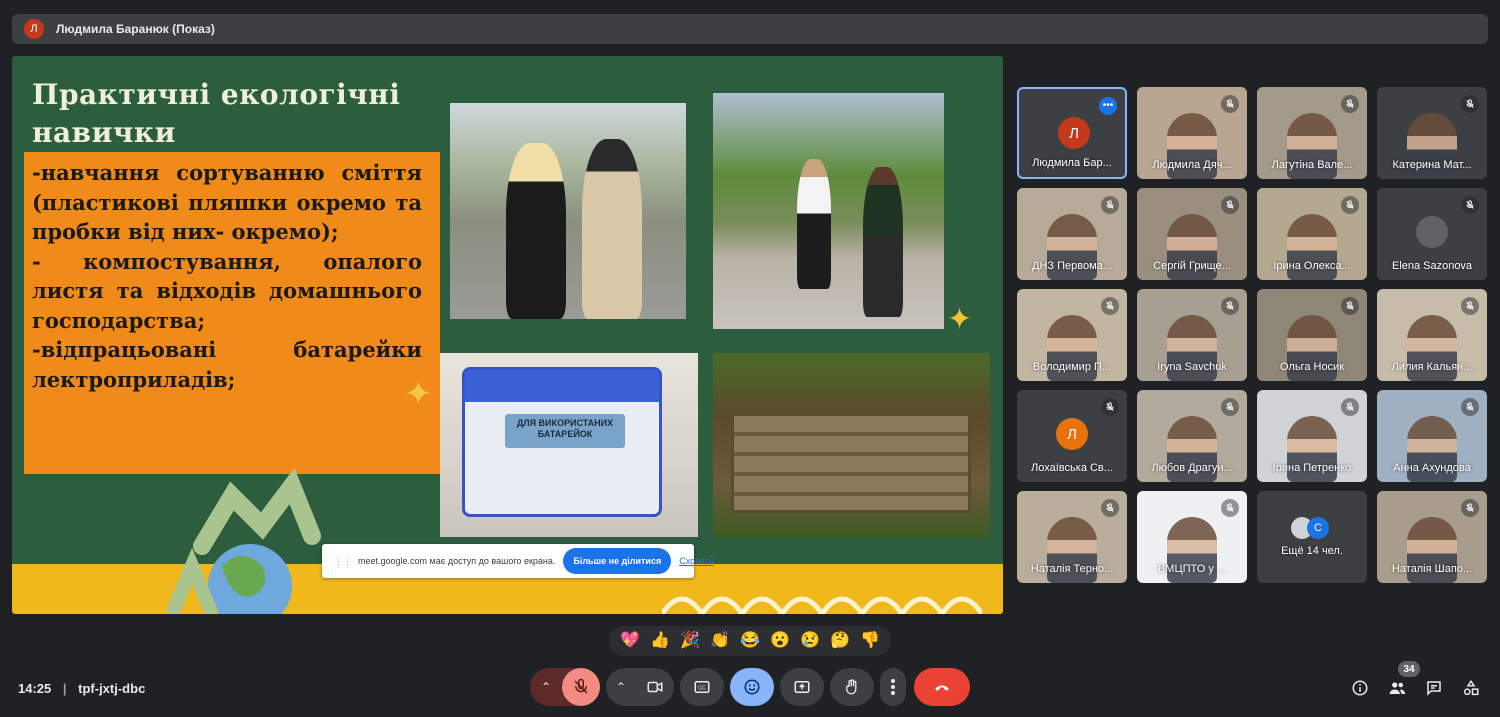 This screenshot has width=1500, height=717. I want to click on camera-button, so click(655, 687).